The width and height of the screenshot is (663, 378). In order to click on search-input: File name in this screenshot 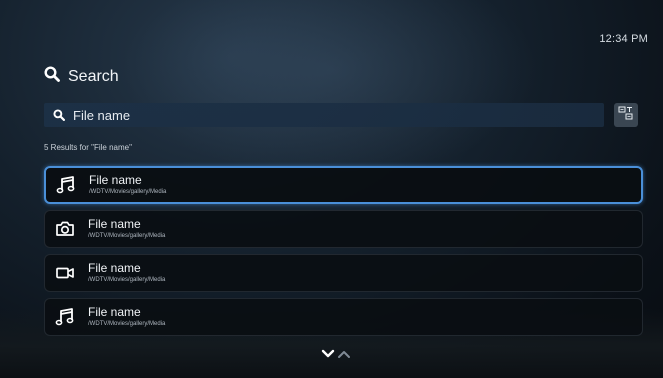, I will do `click(324, 115)`.